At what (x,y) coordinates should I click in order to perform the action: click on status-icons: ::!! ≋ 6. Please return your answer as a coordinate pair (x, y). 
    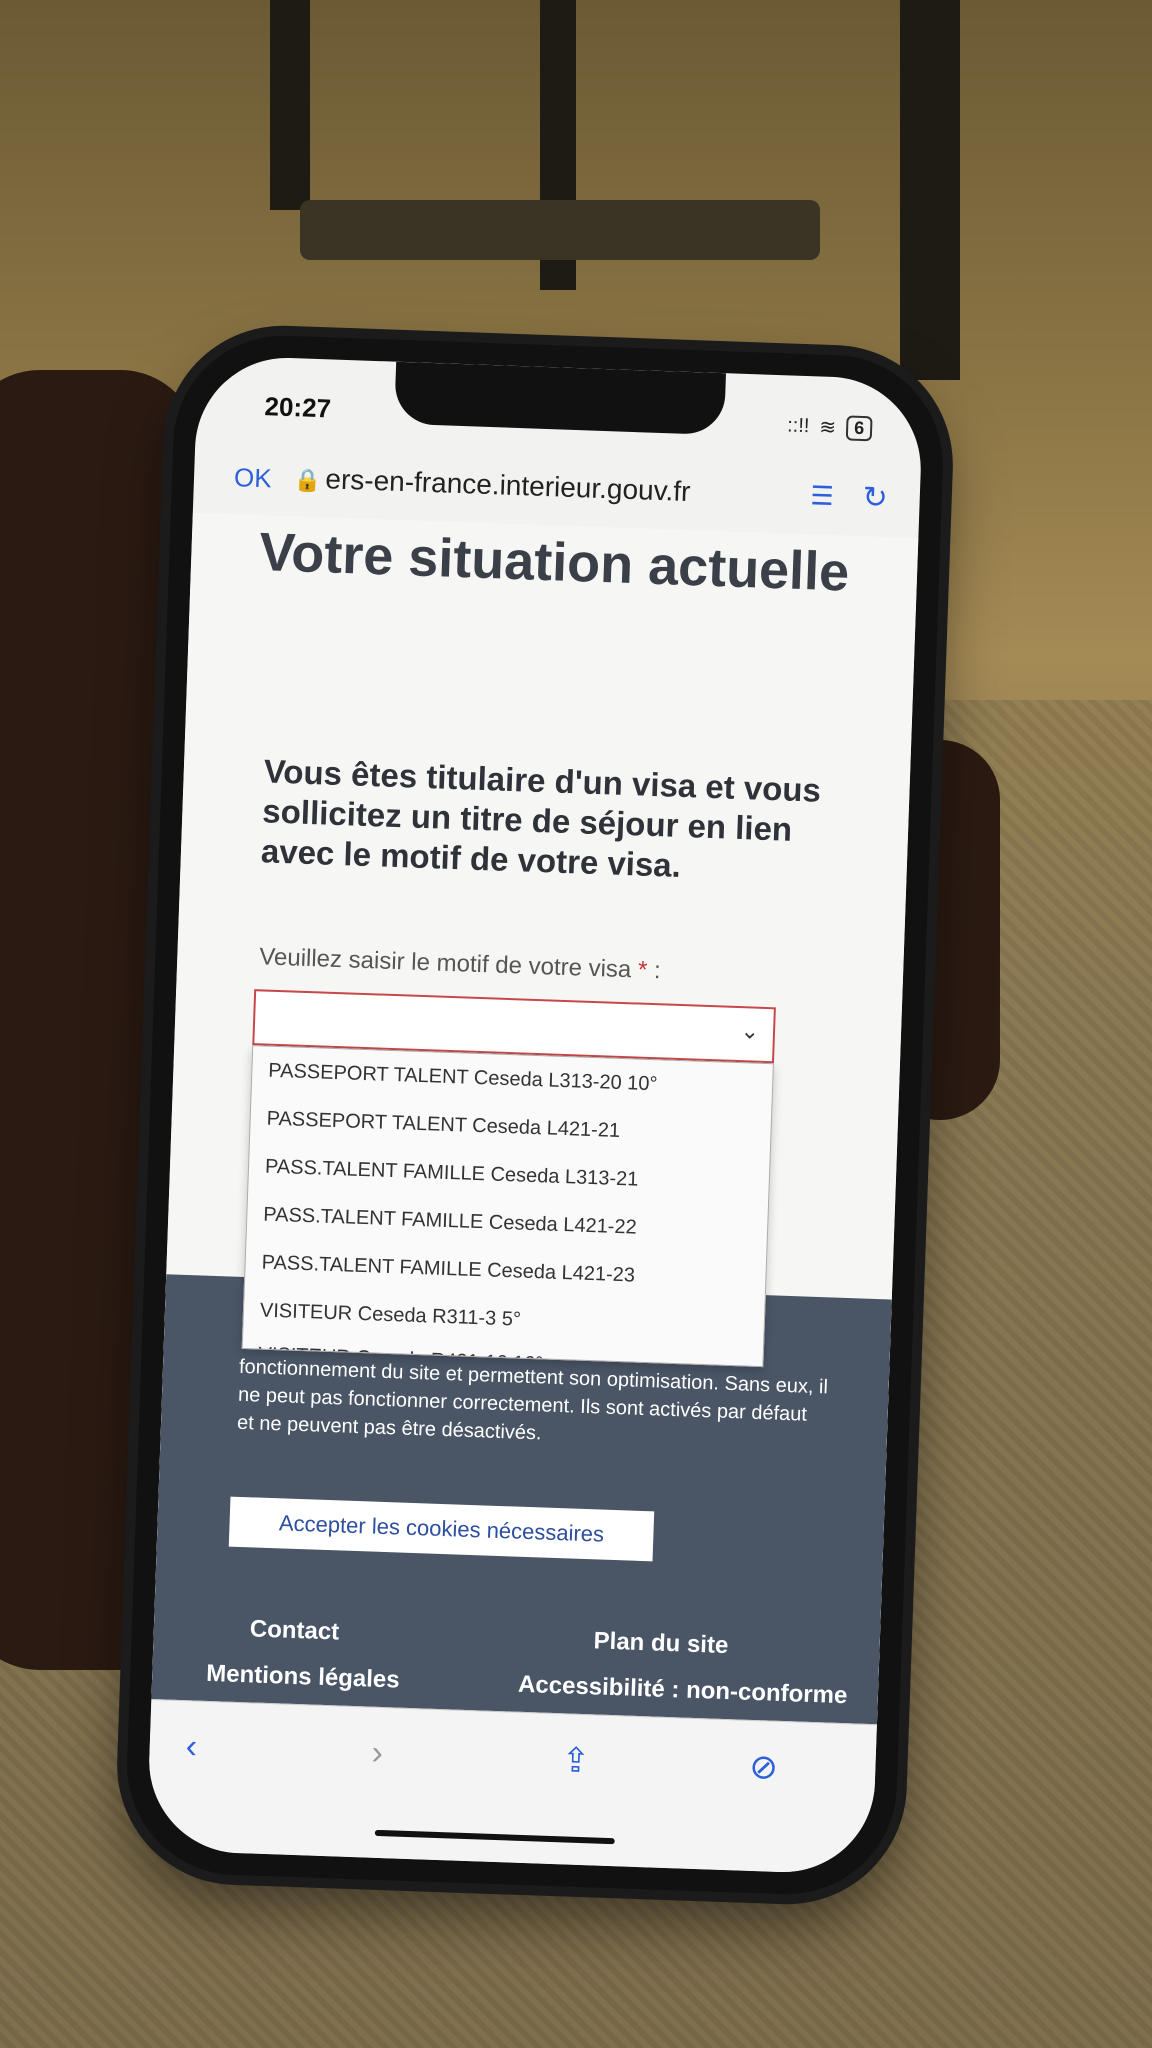
    Looking at the image, I should click on (829, 427).